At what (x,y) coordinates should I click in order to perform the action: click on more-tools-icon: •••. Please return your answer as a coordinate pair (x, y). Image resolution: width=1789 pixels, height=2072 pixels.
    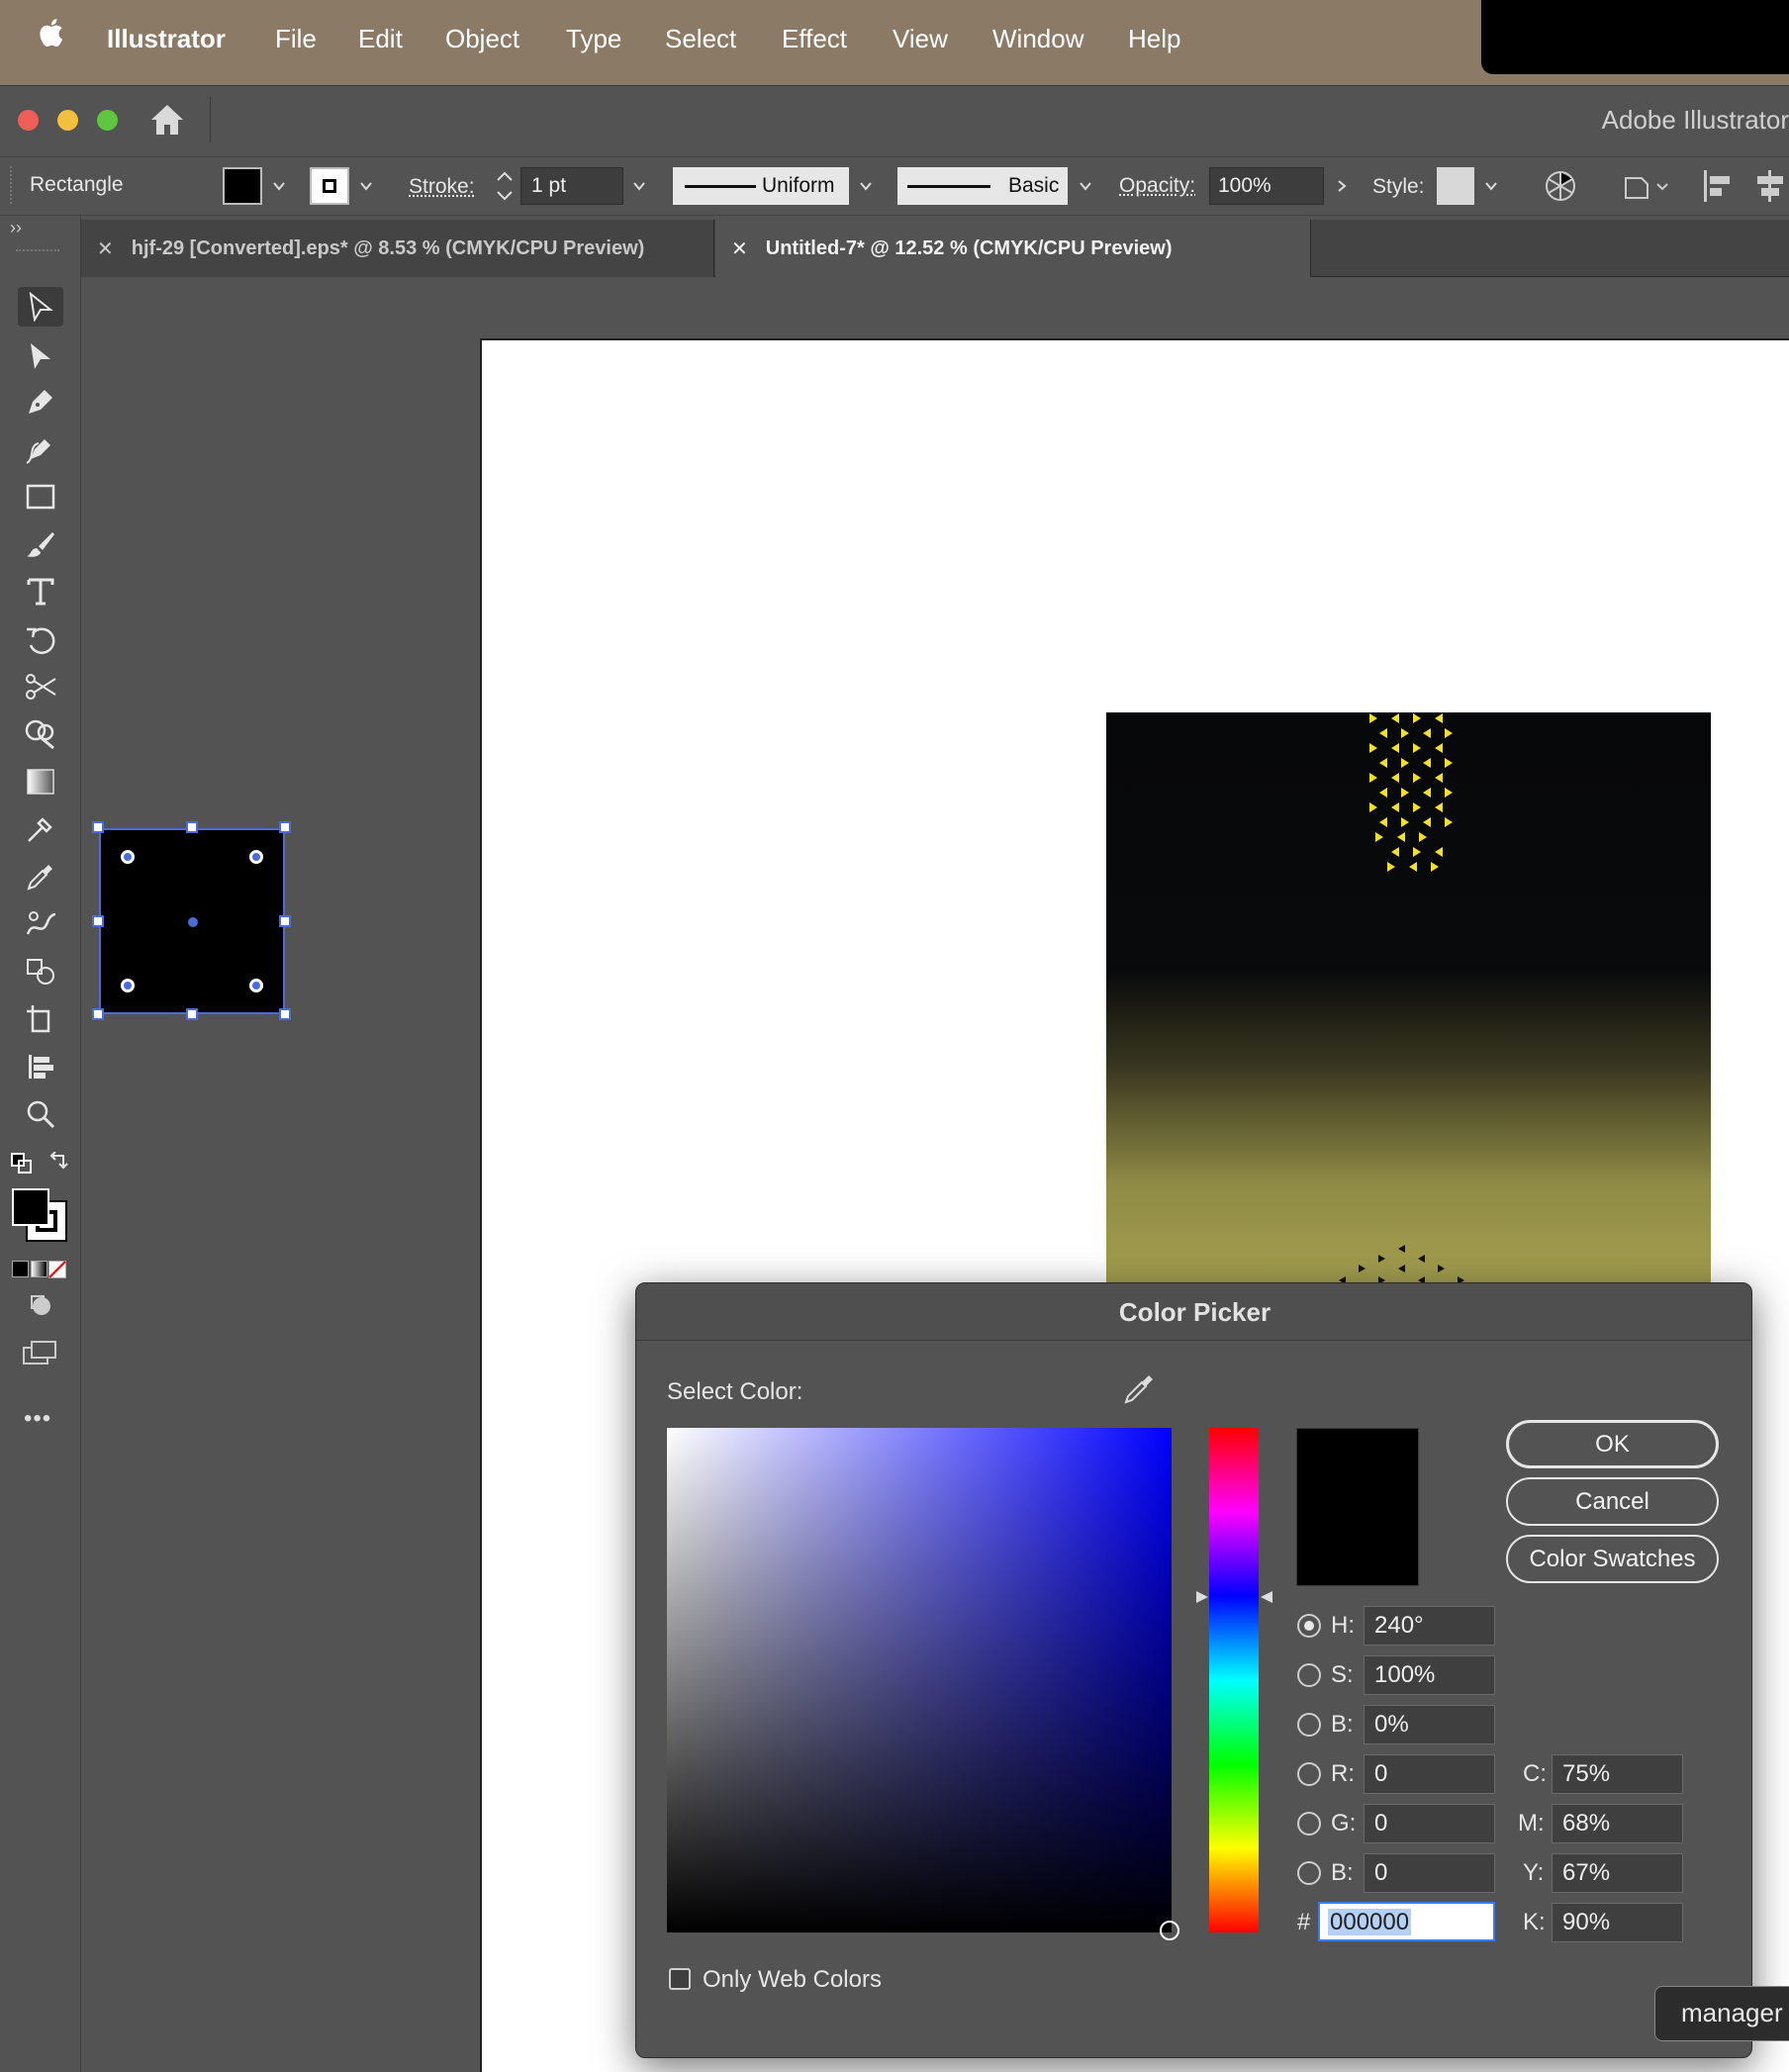
    Looking at the image, I should click on (38, 1419).